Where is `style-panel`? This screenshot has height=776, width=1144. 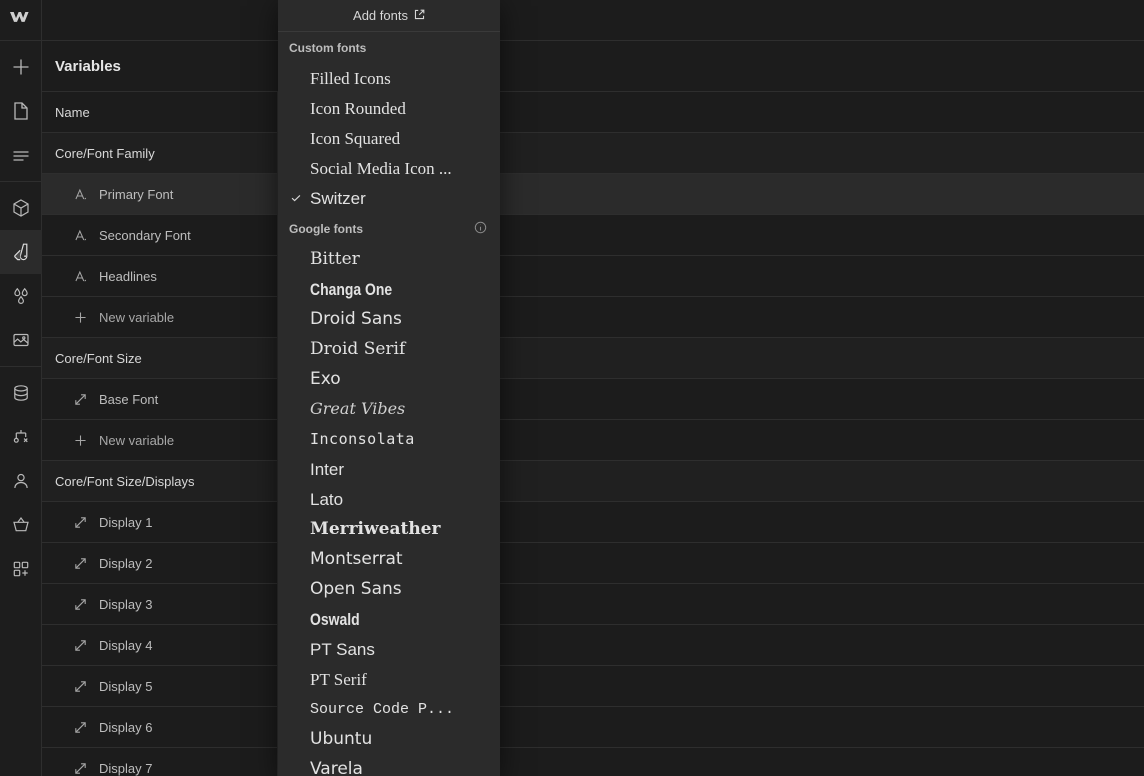 style-panel is located at coordinates (21, 252).